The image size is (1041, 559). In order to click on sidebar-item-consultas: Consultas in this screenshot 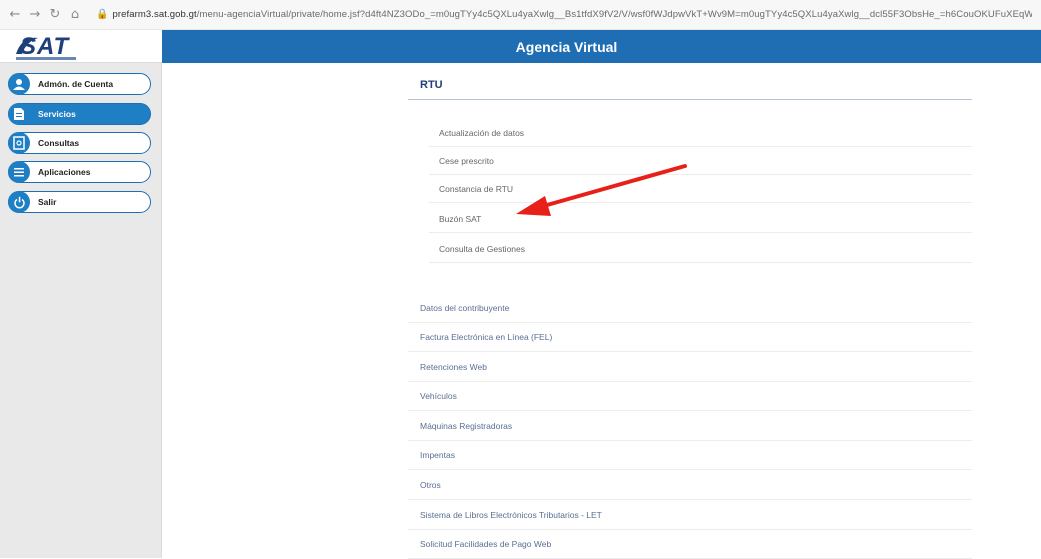, I will do `click(79, 143)`.